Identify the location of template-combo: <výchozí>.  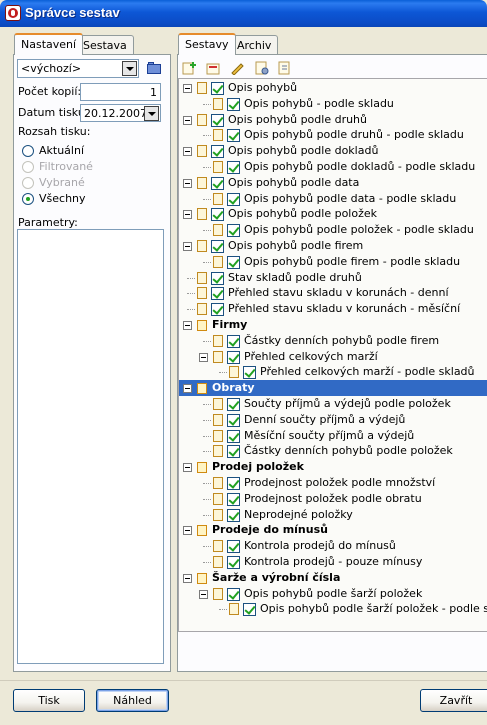
(78, 68).